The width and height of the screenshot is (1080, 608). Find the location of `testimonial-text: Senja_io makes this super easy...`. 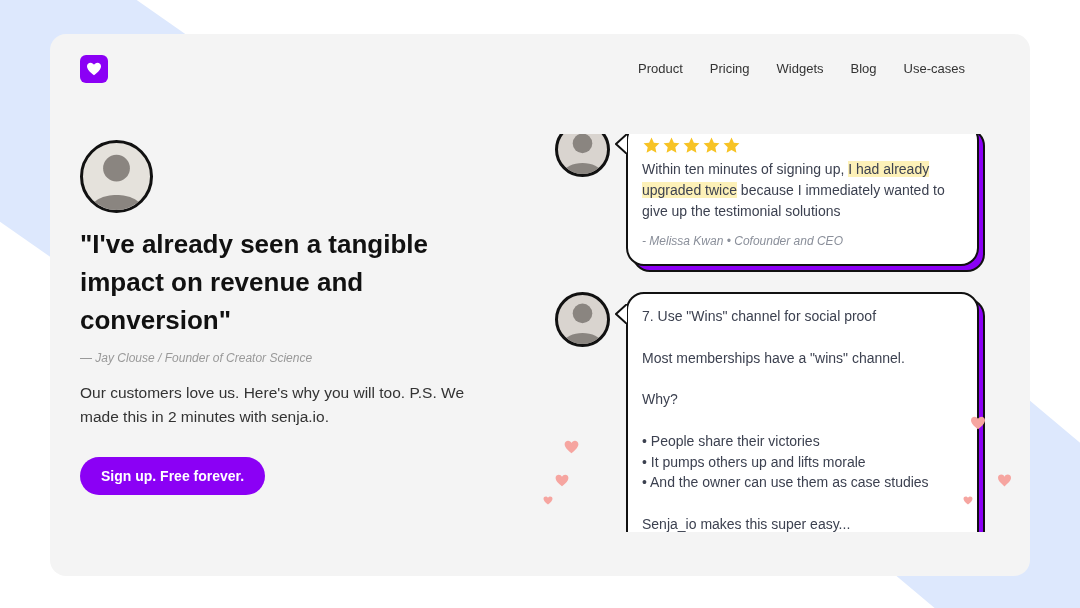

testimonial-text: Senja_io makes this super easy... is located at coordinates (747, 523).